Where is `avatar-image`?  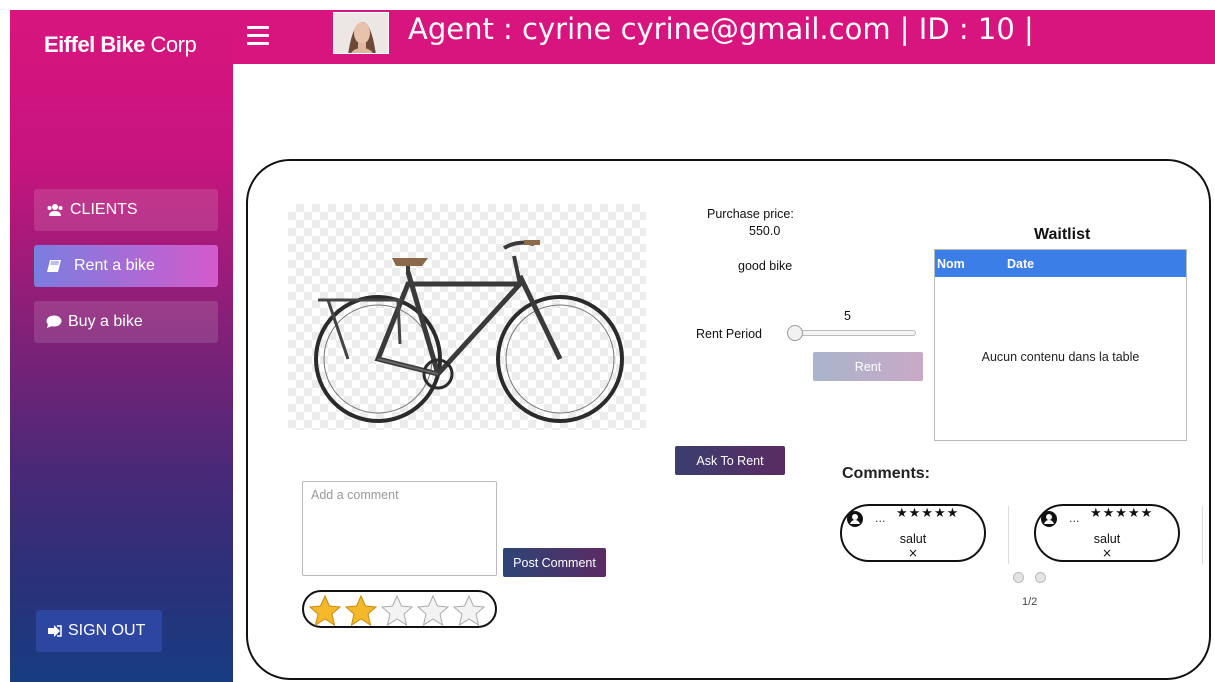 avatar-image is located at coordinates (361, 33).